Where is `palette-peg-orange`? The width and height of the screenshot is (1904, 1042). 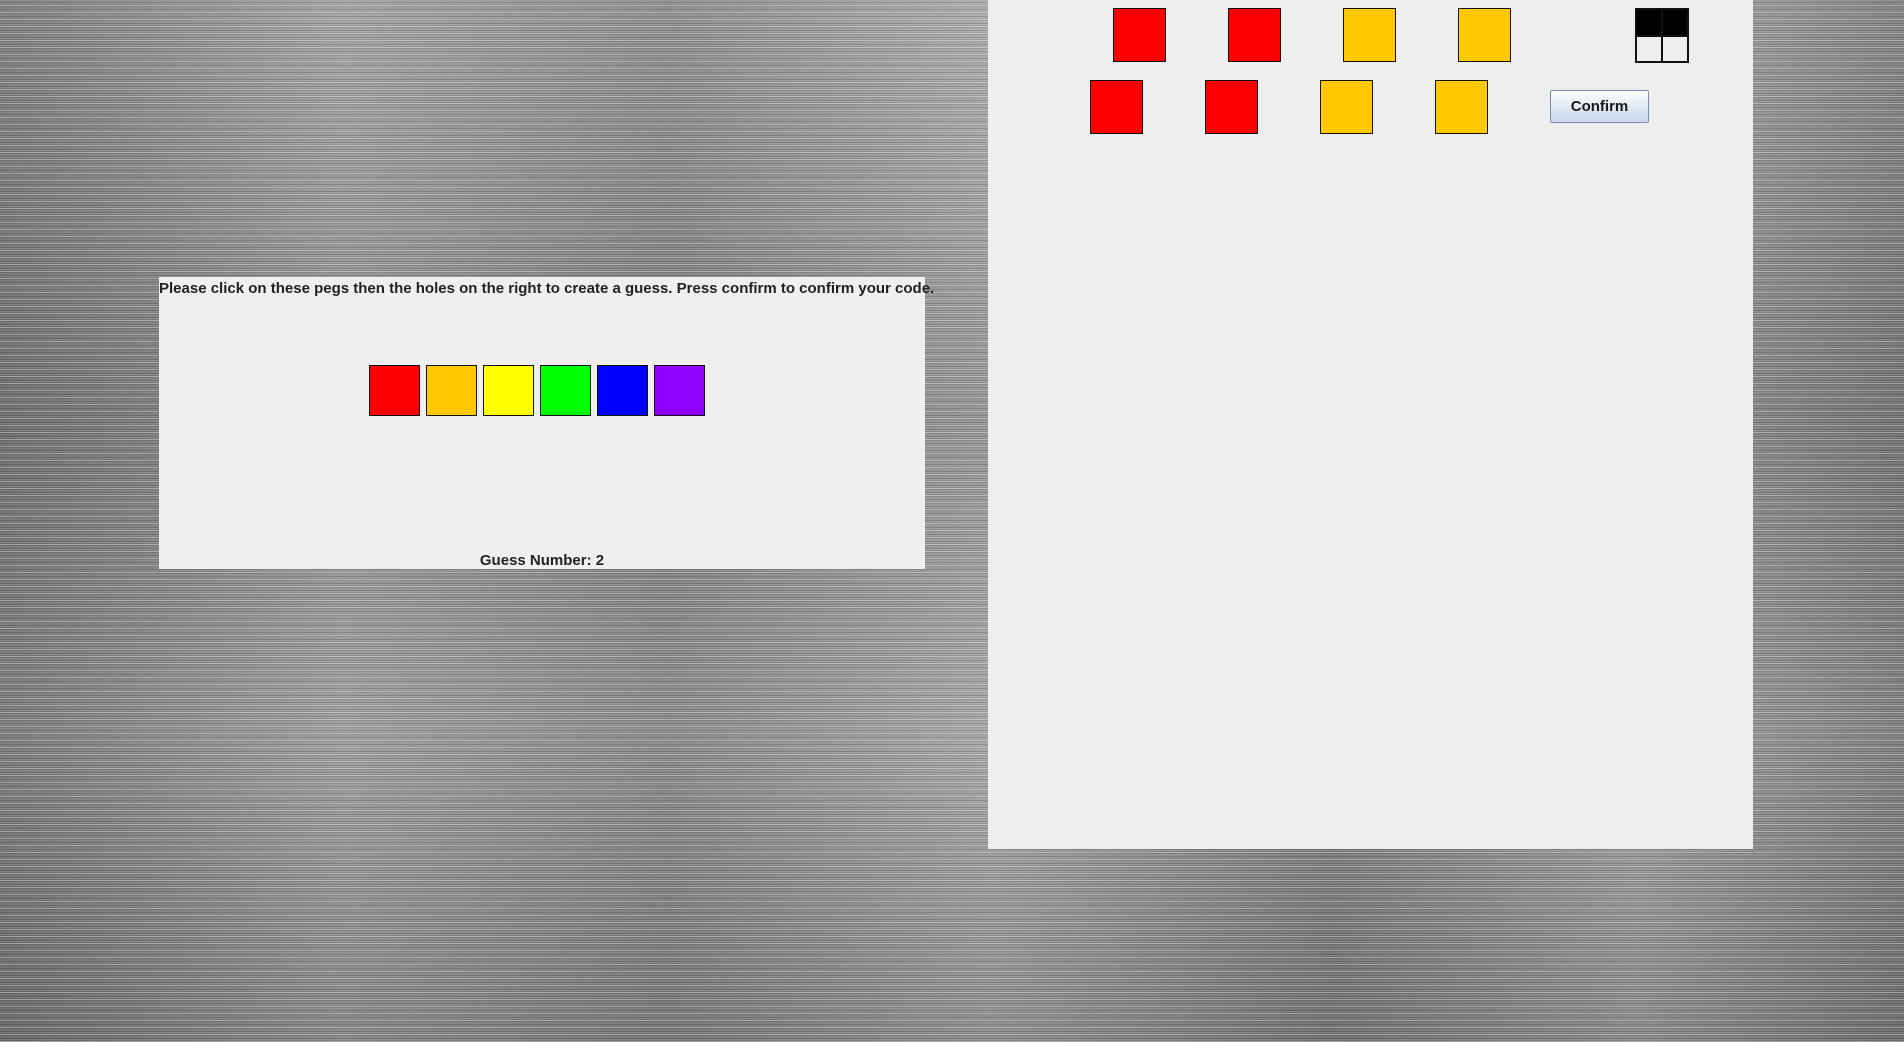 palette-peg-orange is located at coordinates (451, 390).